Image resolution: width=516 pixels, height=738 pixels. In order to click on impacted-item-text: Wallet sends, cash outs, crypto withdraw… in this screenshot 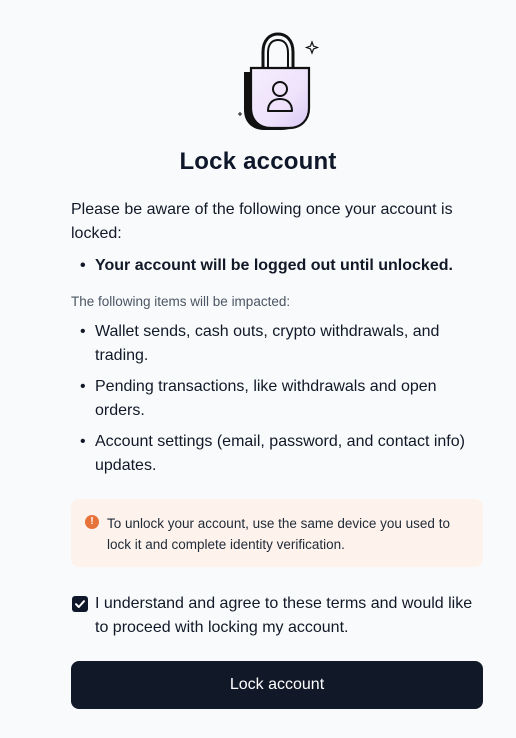, I will do `click(267, 343)`.